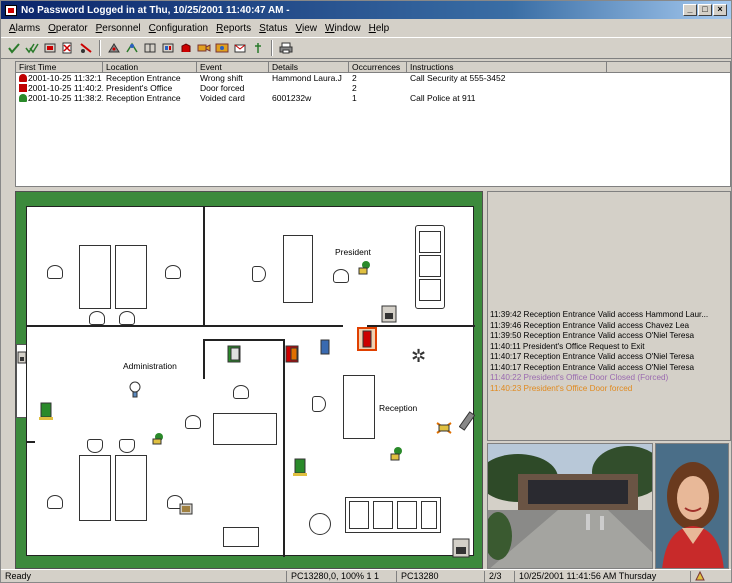 The width and height of the screenshot is (732, 583). I want to click on menu-reports: Reports, so click(233, 28).